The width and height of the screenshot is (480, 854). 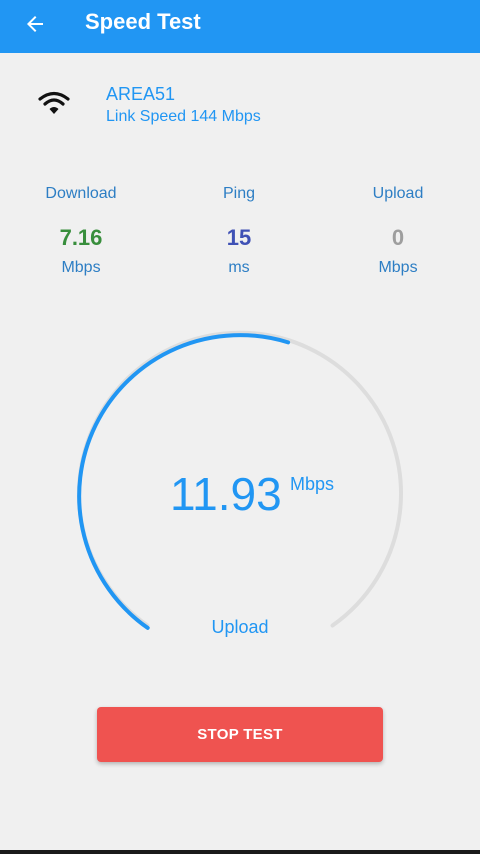 I want to click on metric-upload: Upload 0 Mbps, so click(x=398, y=231).